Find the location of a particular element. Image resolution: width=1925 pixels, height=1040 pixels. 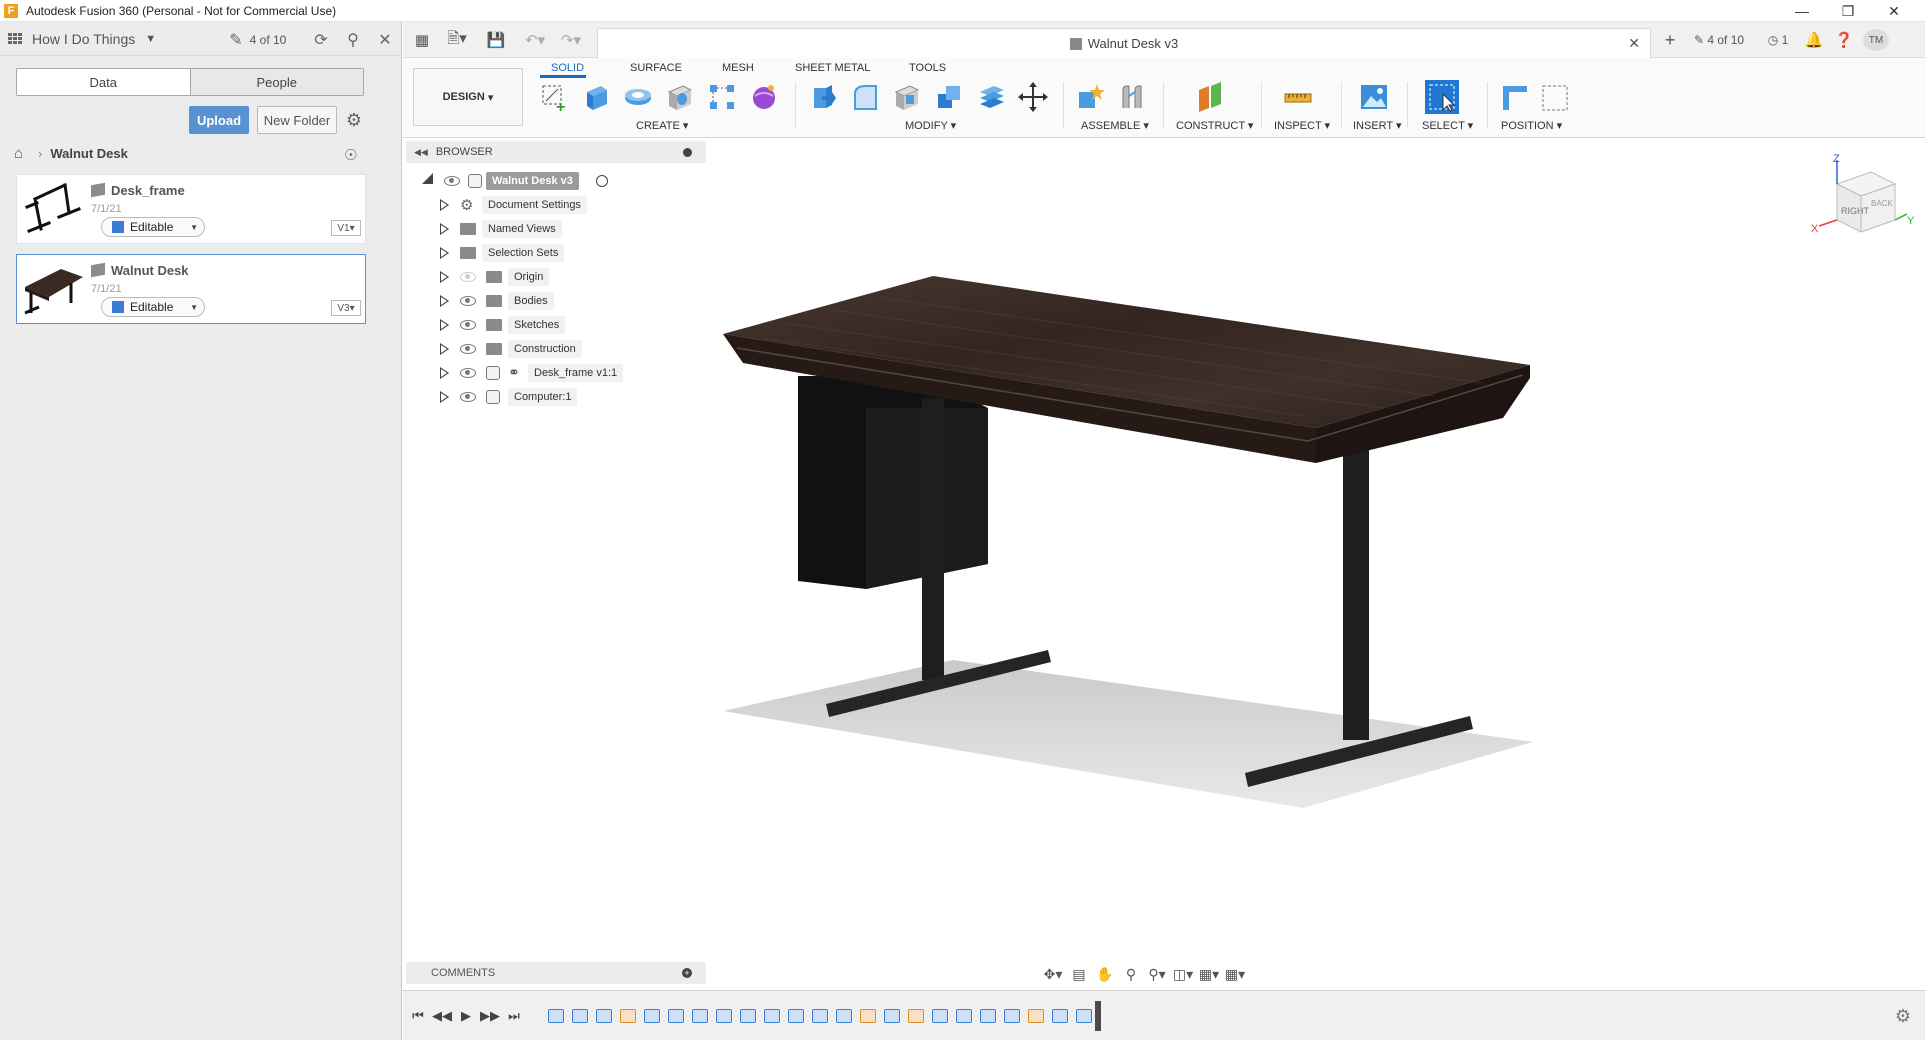

data-panel-toggle-icon: ▦ is located at coordinates (422, 40).